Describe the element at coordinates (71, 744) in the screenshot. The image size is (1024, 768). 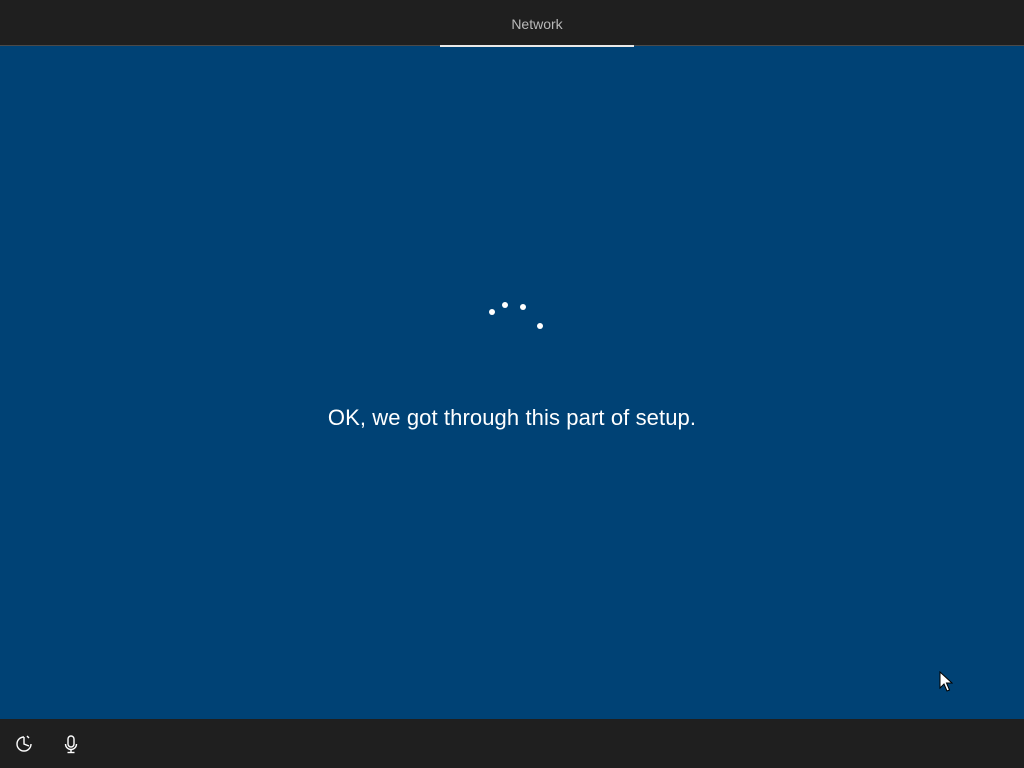
I see `microphone-icon` at that location.